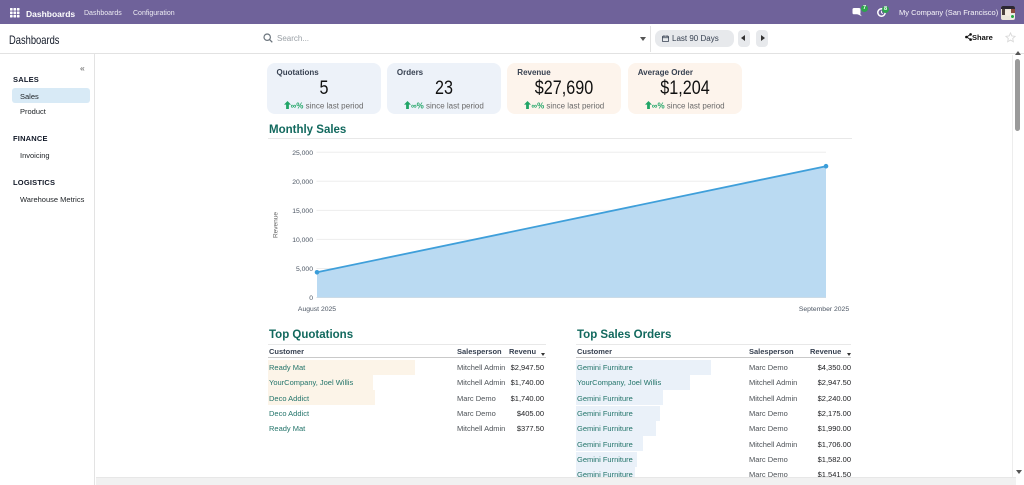  Describe the element at coordinates (304, 269) in the screenshot. I see `svg-text: 5,000` at that location.